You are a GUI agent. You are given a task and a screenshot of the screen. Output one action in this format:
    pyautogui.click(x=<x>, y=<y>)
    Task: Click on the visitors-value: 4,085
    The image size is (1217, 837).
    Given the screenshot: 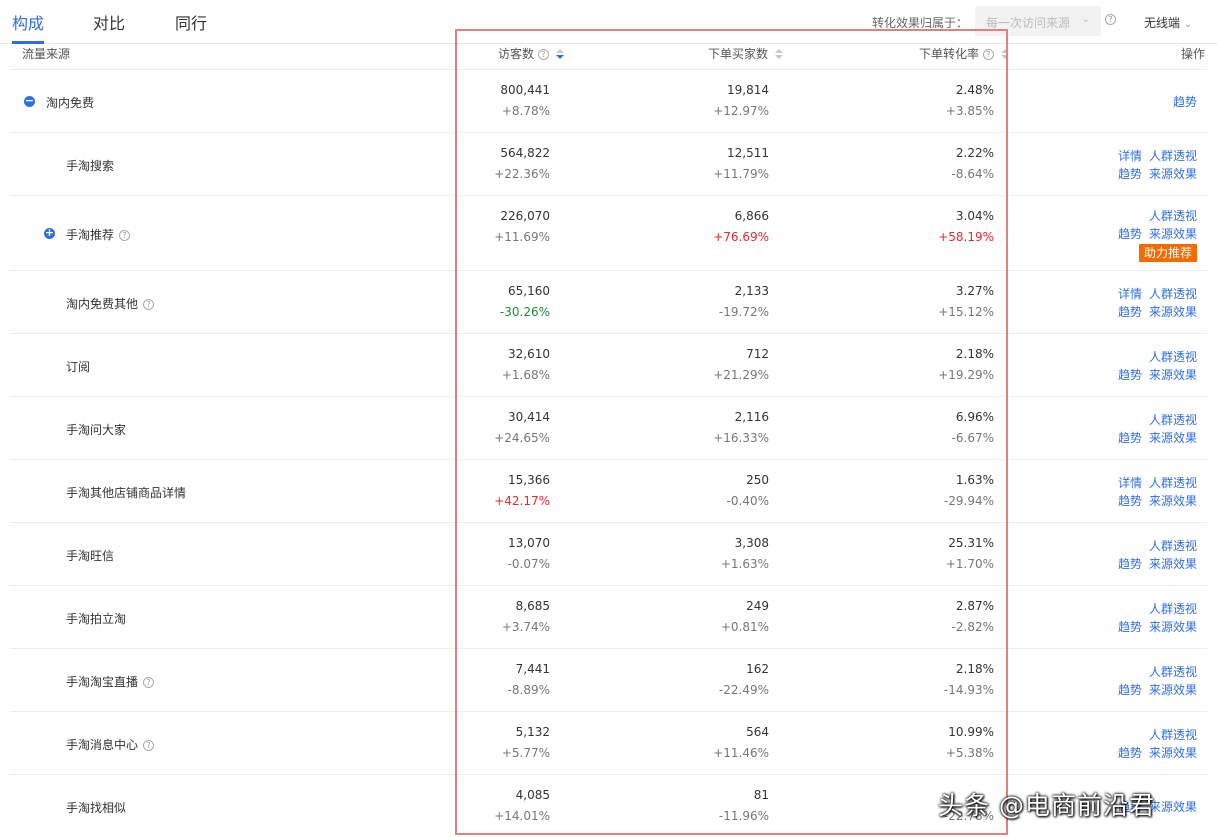 What is the action you would take?
    pyautogui.click(x=522, y=795)
    